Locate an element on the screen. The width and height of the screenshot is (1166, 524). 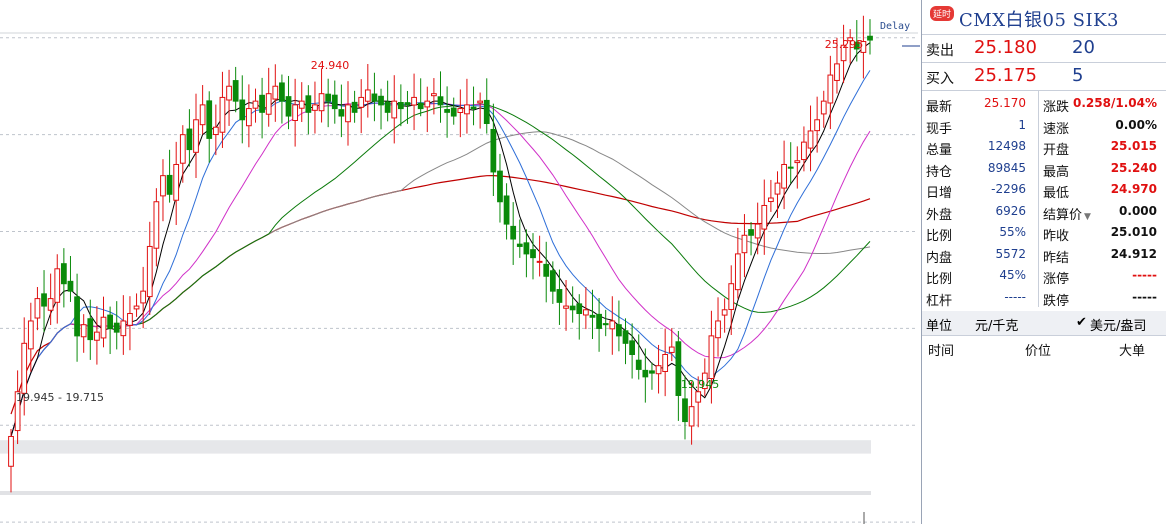
stat-row: 外盘 6926 结算价 ▼ 0.000 is located at coordinates (1044, 212).